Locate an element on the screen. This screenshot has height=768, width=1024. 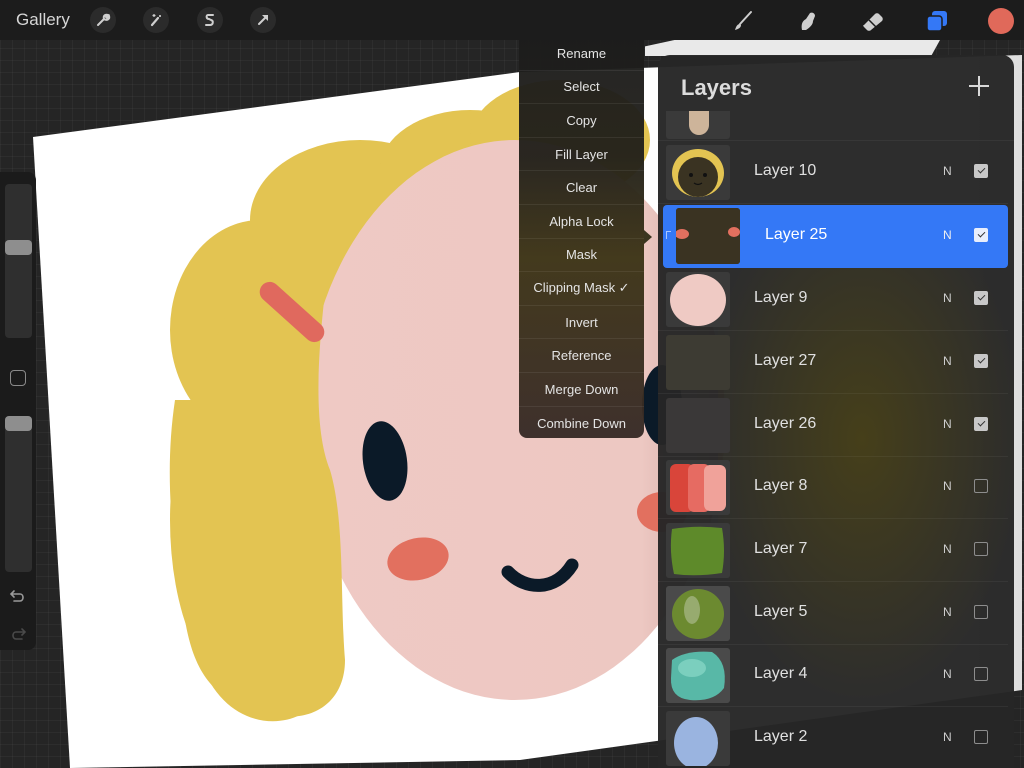
gallery-button: Gallery is located at coordinates (43, 20).